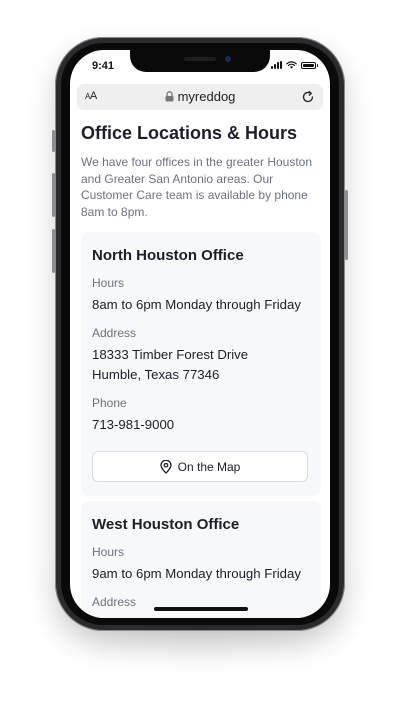  Describe the element at coordinates (201, 609) in the screenshot. I see `home-indicator` at that location.